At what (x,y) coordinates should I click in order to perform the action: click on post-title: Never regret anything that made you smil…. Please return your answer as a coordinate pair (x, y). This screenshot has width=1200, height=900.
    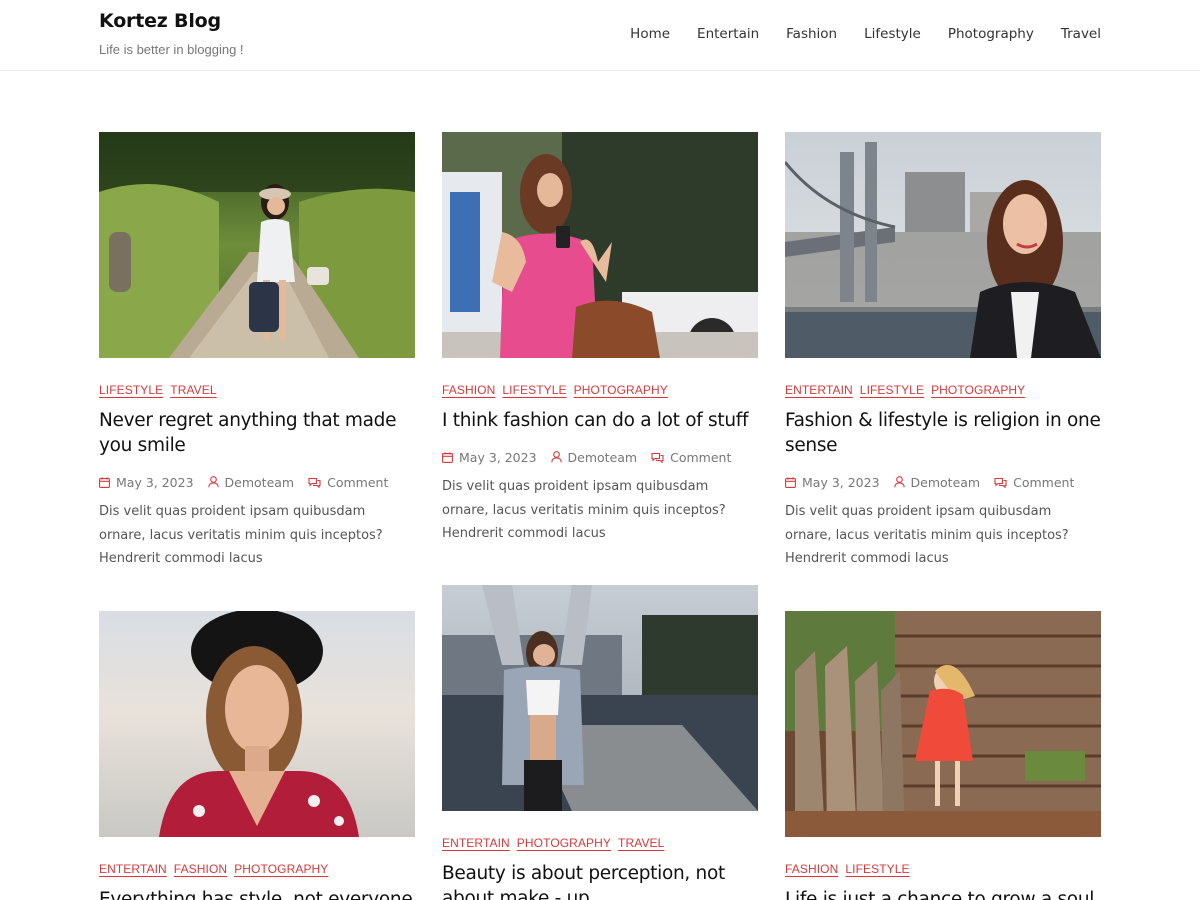
    Looking at the image, I should click on (257, 433).